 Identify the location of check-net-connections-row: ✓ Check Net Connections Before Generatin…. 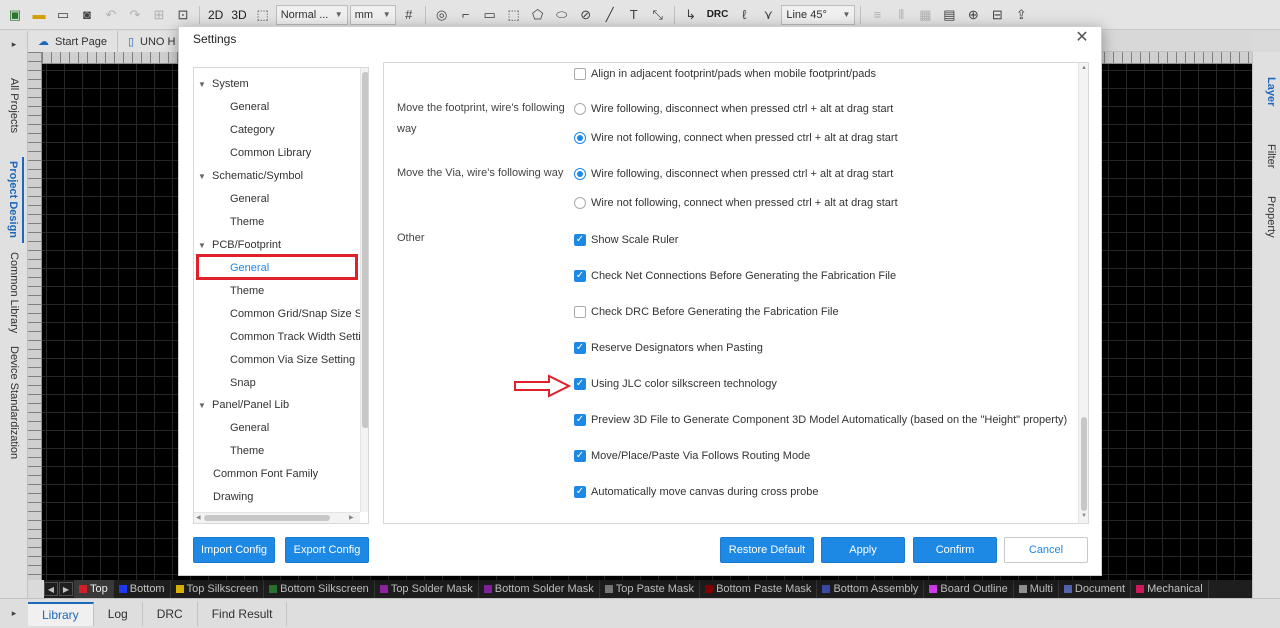
(735, 276).